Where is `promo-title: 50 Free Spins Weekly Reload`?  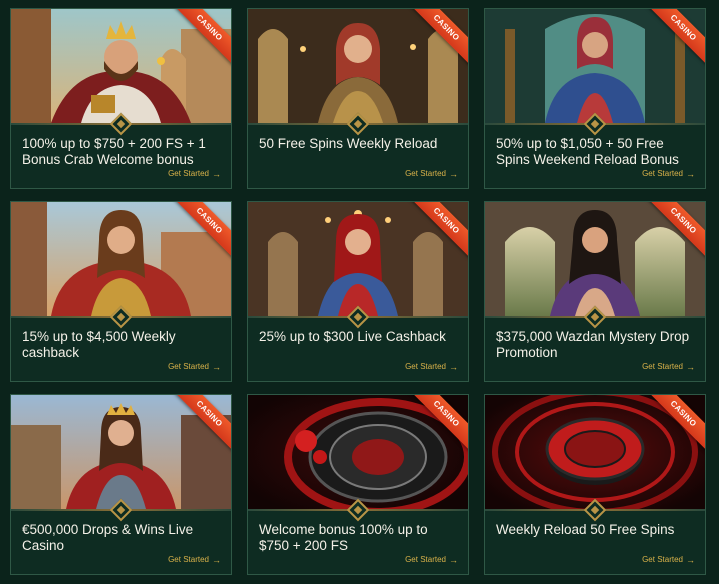
promo-title: 50 Free Spins Weekly Reload is located at coordinates (348, 143).